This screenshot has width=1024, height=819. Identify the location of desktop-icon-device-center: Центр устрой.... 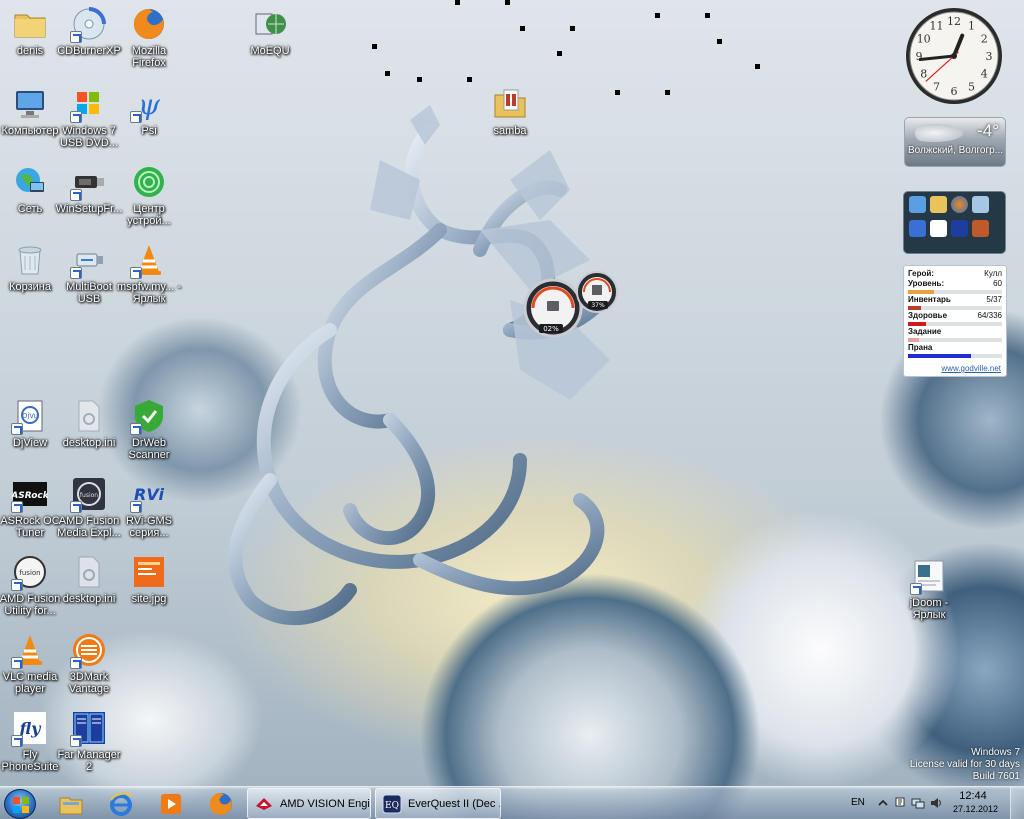
(149, 201).